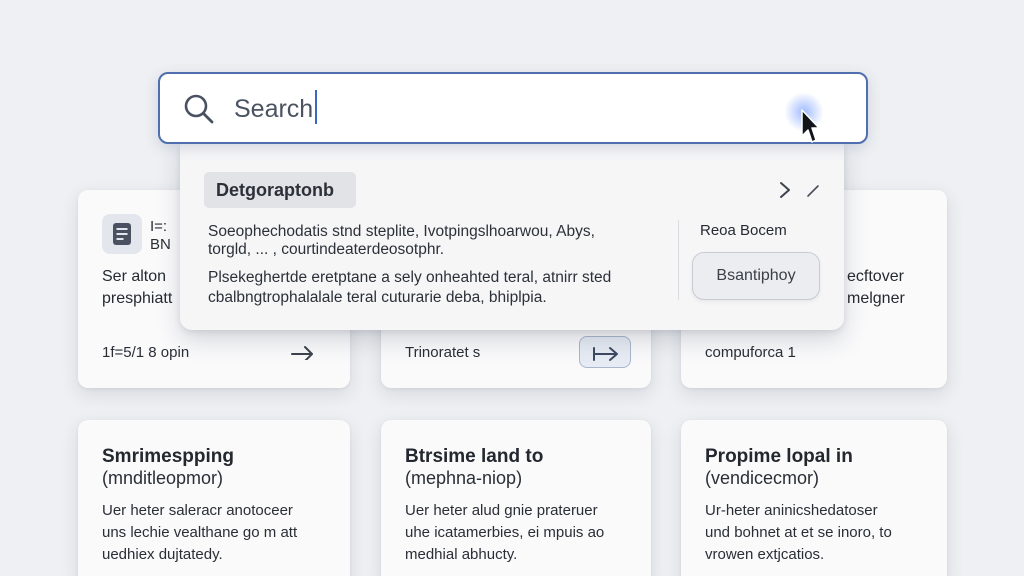  I want to click on card-subtitle: (mephna-niop), so click(464, 478).